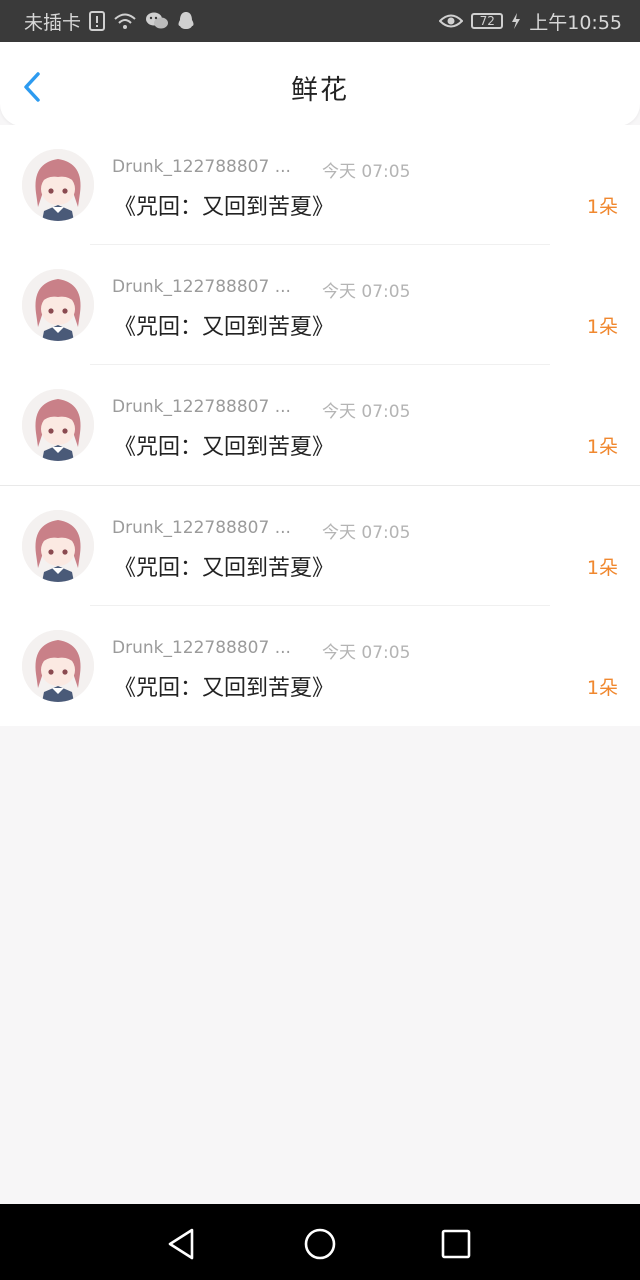 The width and height of the screenshot is (640, 1280). Describe the element at coordinates (186, 21) in the screenshot. I see `qq-icon` at that location.